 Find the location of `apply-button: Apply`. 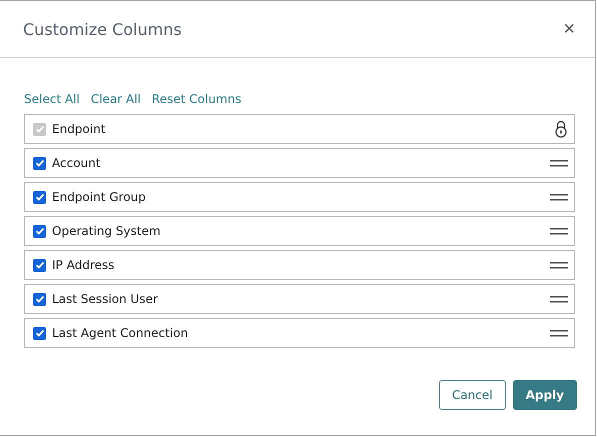

apply-button: Apply is located at coordinates (544, 395).